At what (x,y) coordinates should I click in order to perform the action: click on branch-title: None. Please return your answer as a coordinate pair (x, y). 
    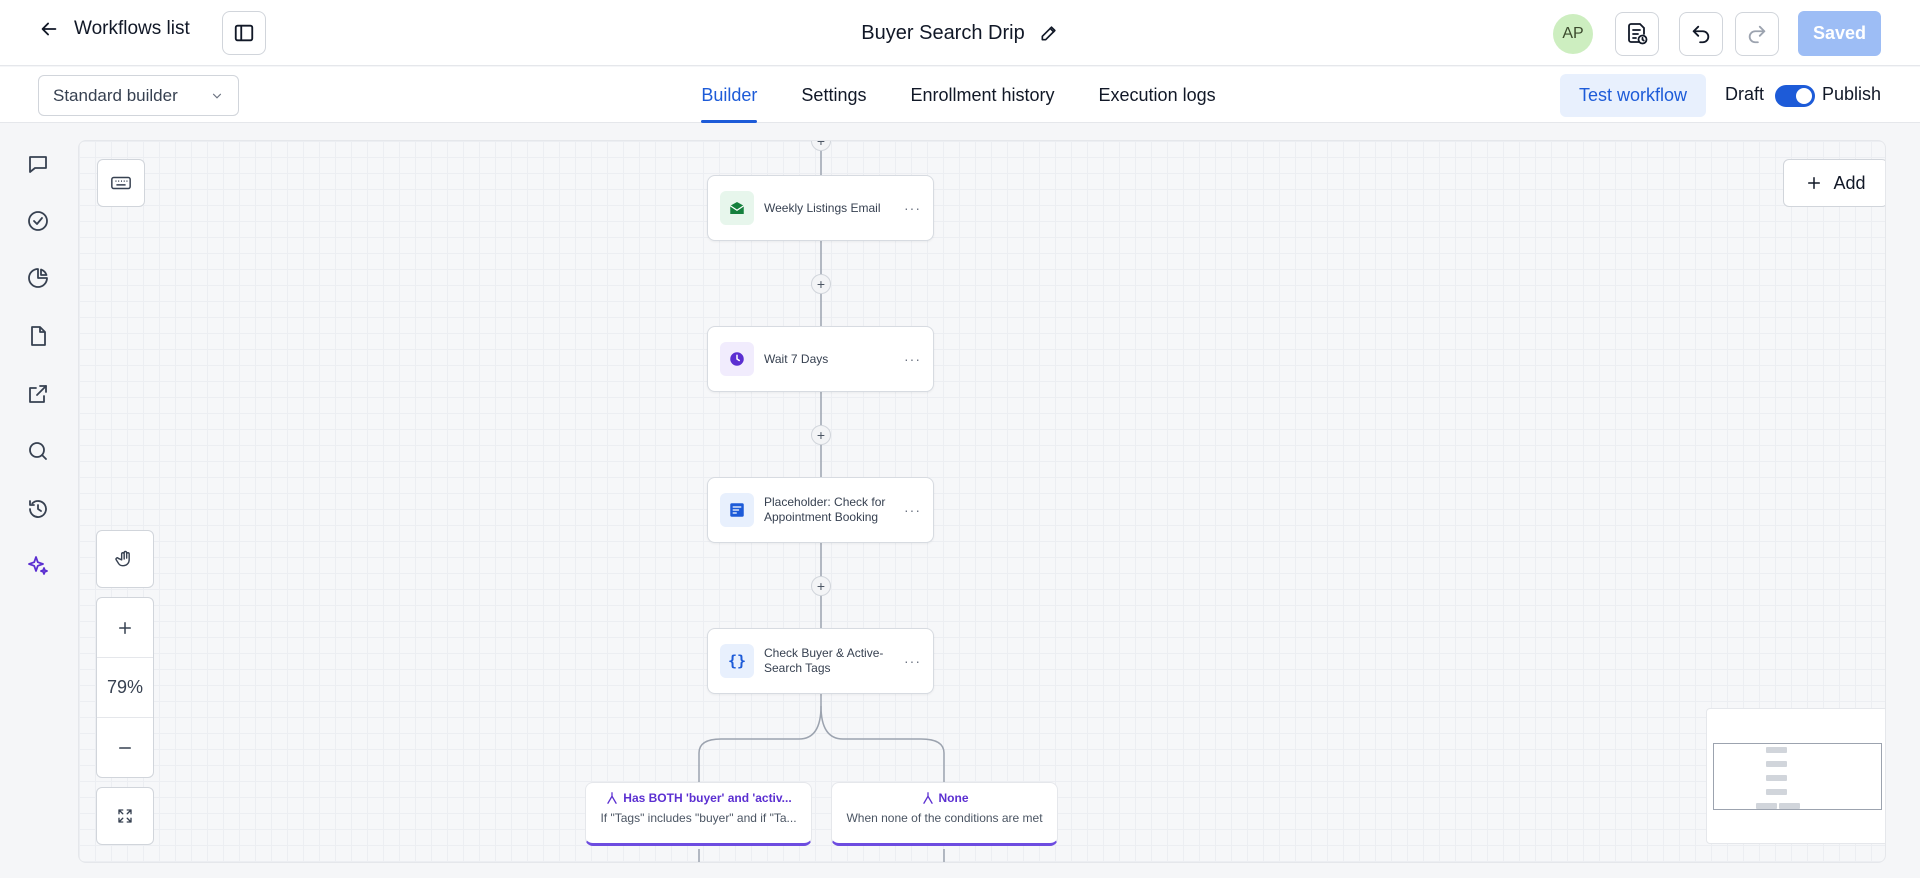
    Looking at the image, I should click on (953, 798).